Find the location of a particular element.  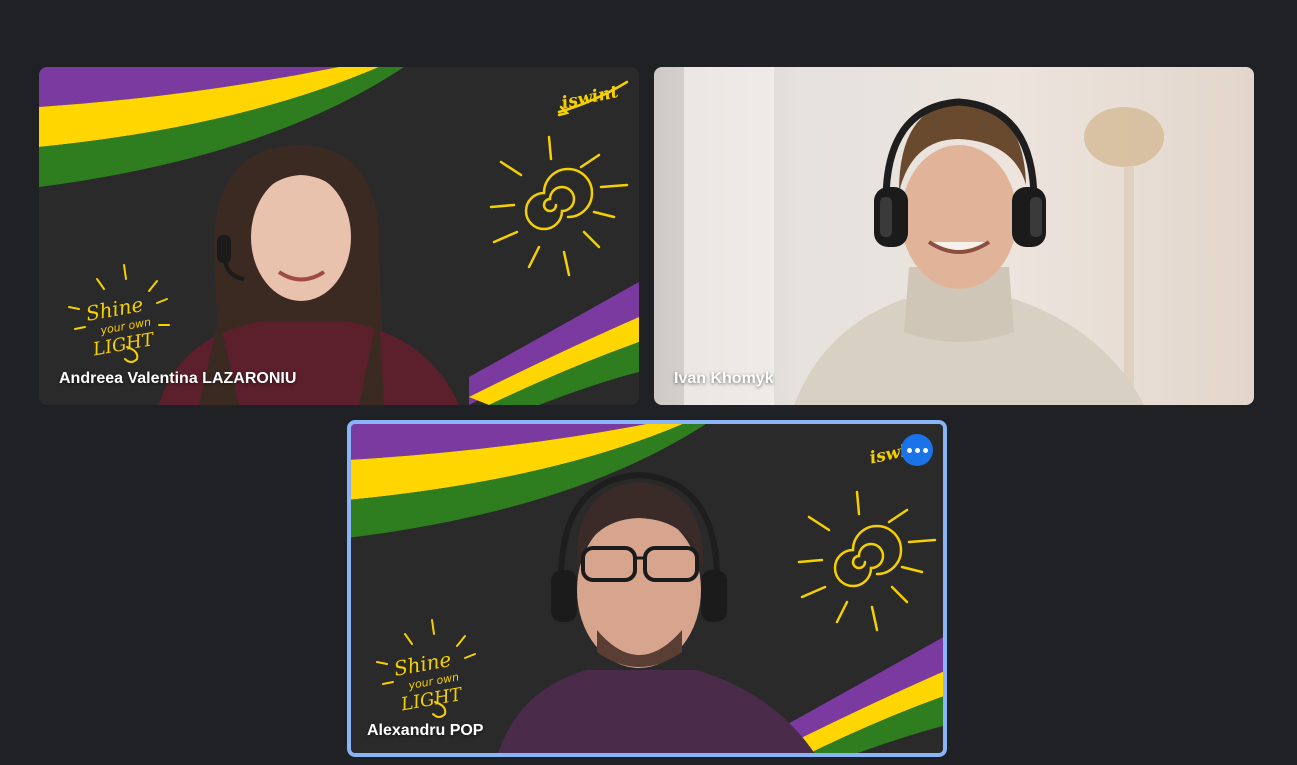

participant-name: Alexandru POP is located at coordinates (425, 730).